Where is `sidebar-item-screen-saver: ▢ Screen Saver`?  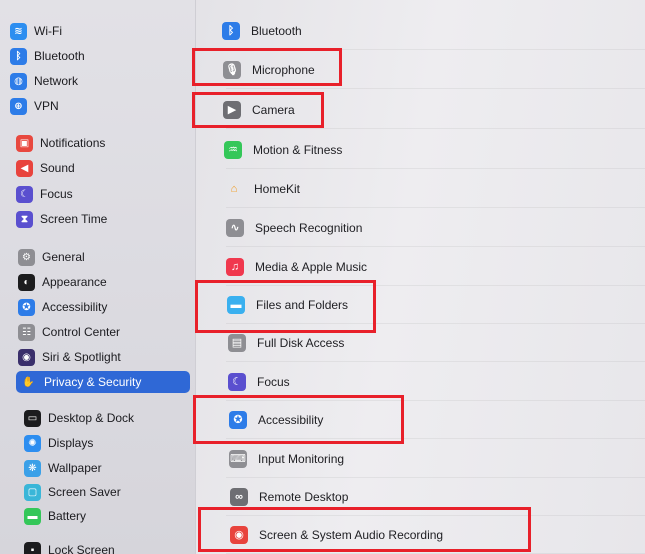 sidebar-item-screen-saver: ▢ Screen Saver is located at coordinates (72, 492).